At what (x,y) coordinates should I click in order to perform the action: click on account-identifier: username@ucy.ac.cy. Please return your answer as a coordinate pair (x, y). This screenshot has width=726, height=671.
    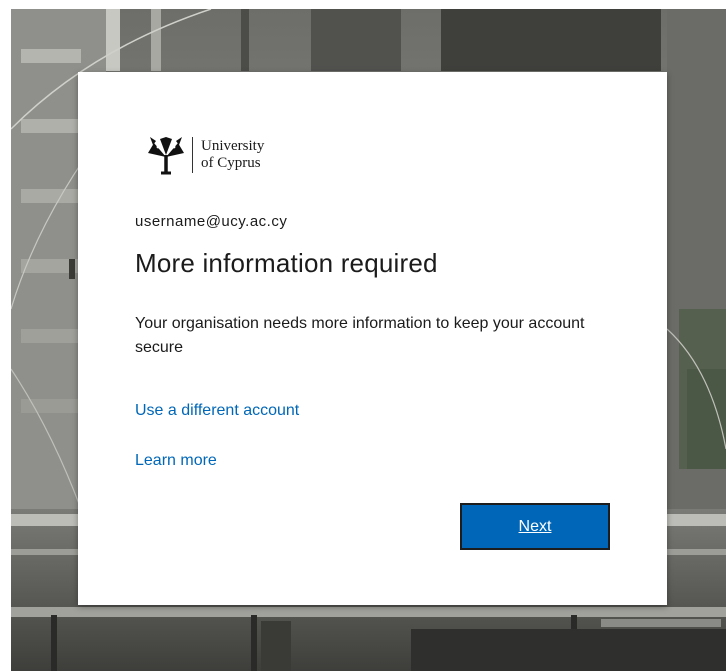
    Looking at the image, I should click on (211, 221).